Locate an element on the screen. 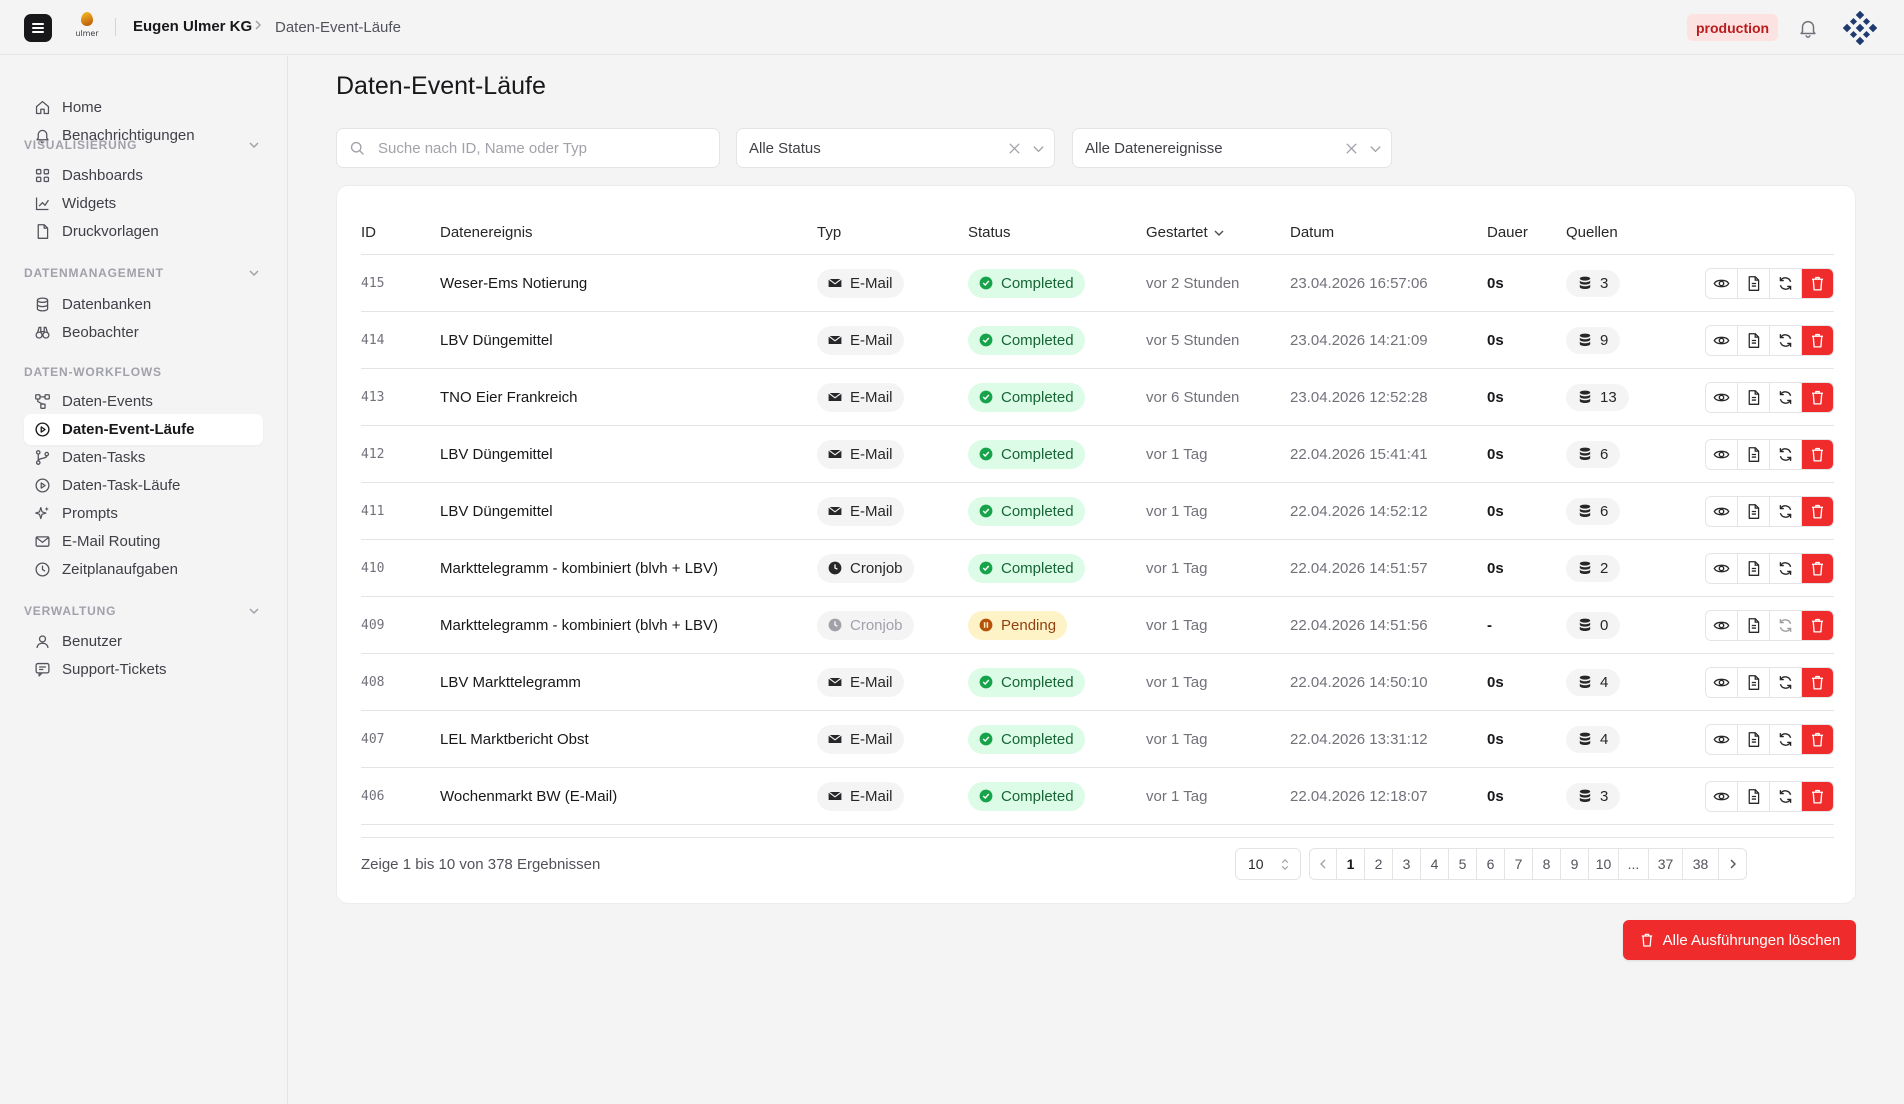  sources-badge: 6 is located at coordinates (1593, 511).